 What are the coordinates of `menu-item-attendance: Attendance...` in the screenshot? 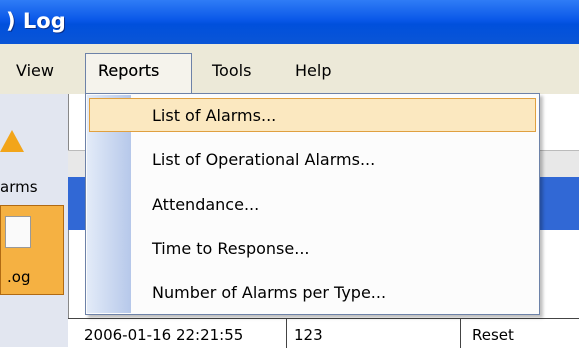 It's located at (205, 204).